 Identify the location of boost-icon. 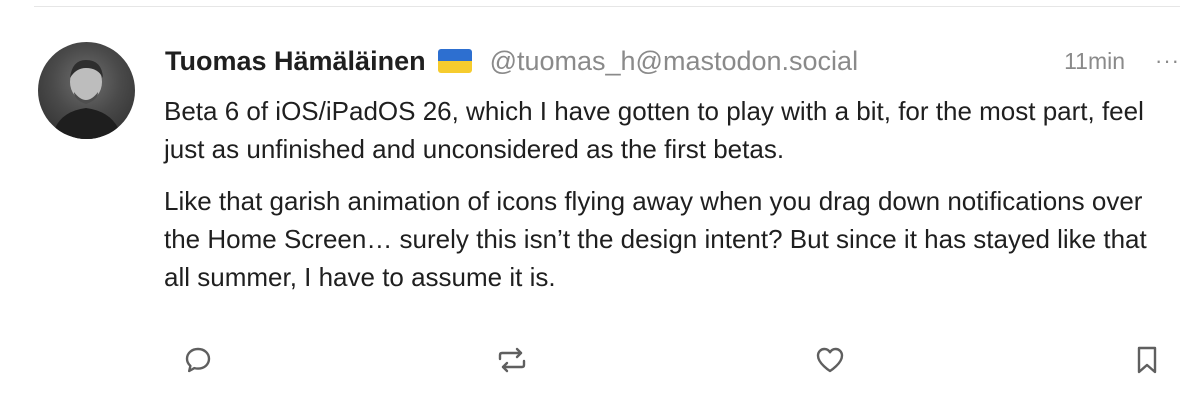
(512, 360).